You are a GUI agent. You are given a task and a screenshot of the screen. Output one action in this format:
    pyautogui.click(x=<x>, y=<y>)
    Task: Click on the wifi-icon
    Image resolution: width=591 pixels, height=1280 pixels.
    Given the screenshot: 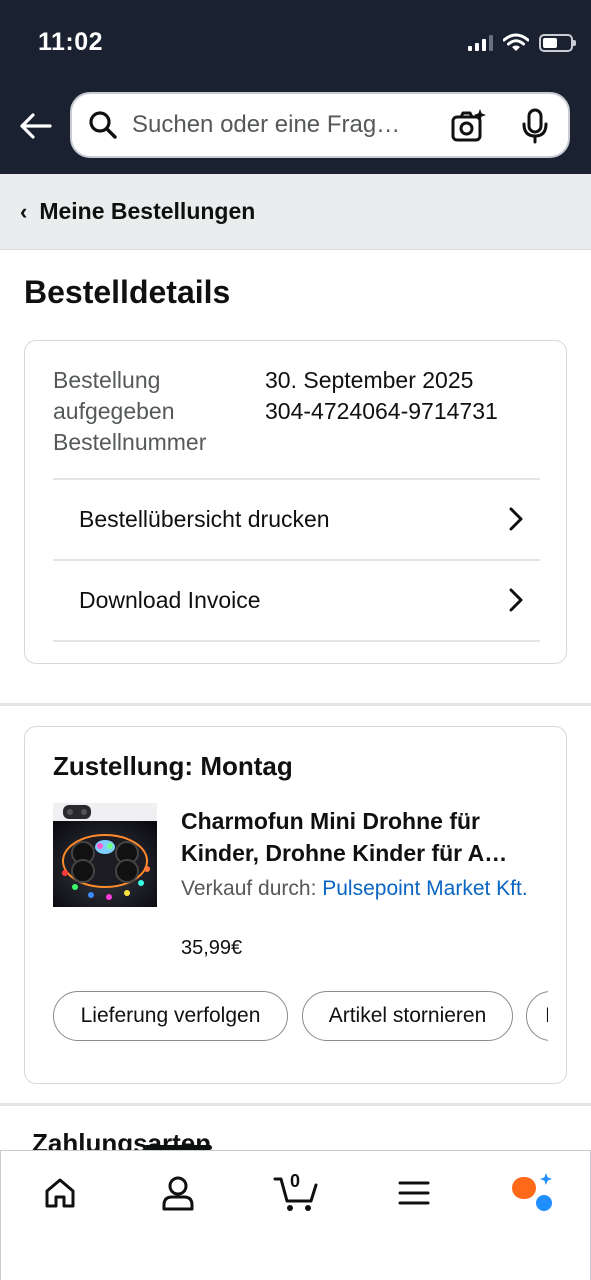 What is the action you would take?
    pyautogui.click(x=516, y=42)
    